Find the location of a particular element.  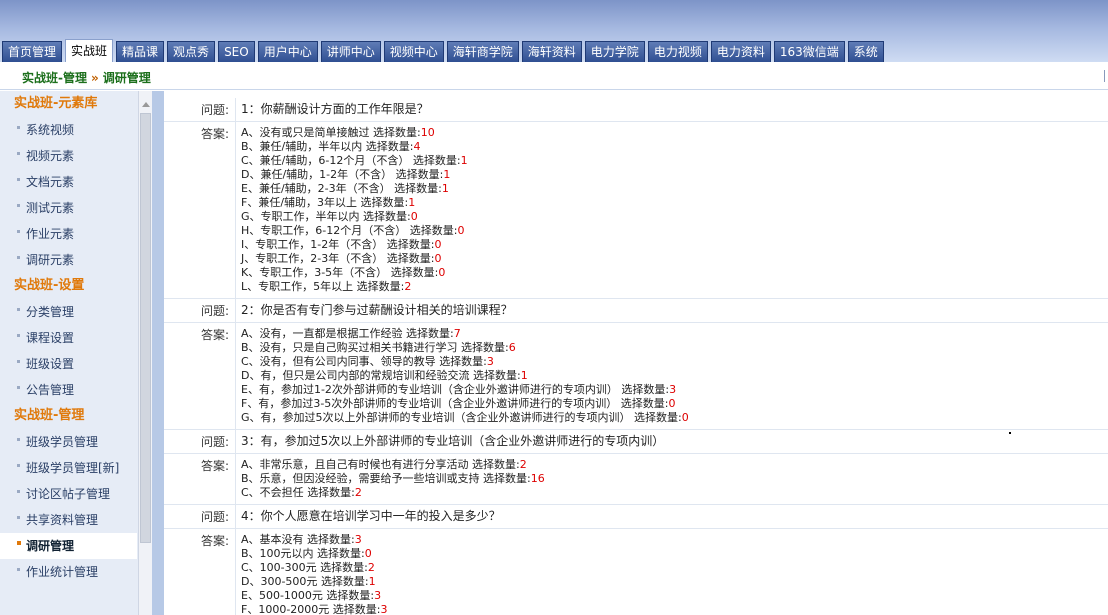

sidebar-item: 班级学员管理[新] is located at coordinates (68, 468).